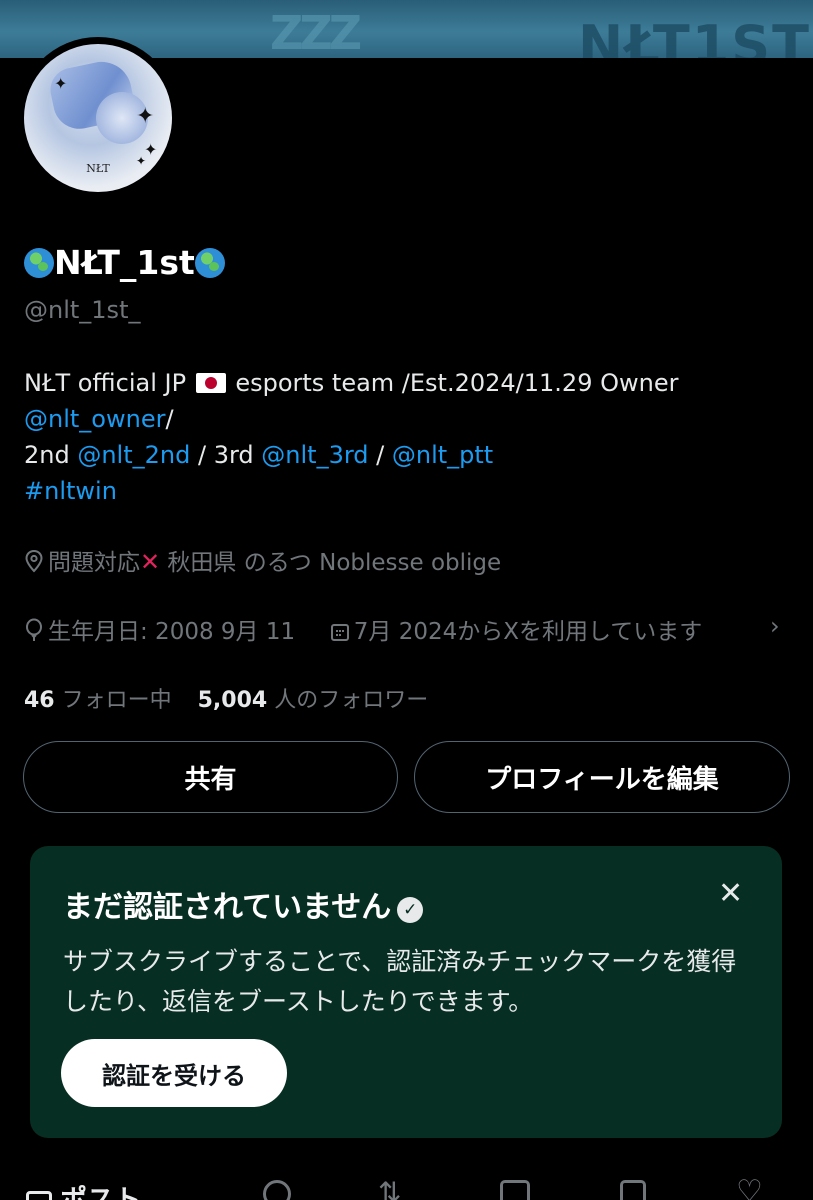 The height and width of the screenshot is (1200, 813). Describe the element at coordinates (694, 36) in the screenshot. I see `banner-text: NŁT1ST` at that location.